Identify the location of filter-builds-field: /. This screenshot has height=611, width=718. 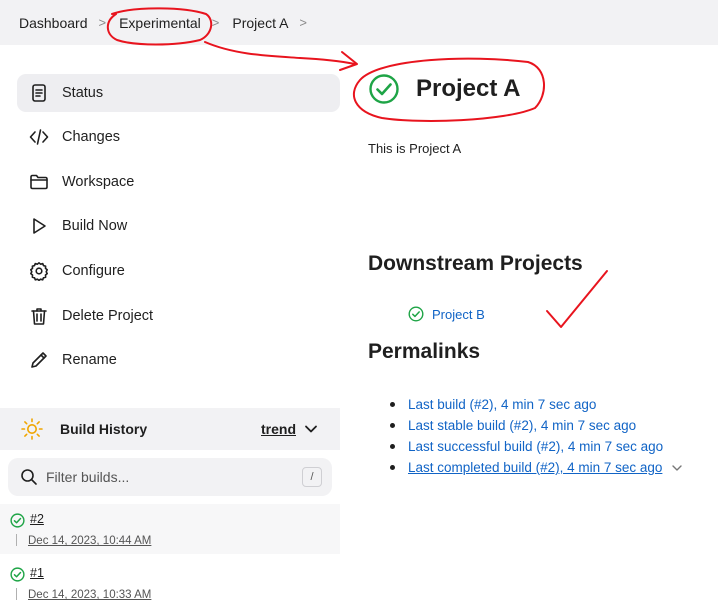
(170, 477).